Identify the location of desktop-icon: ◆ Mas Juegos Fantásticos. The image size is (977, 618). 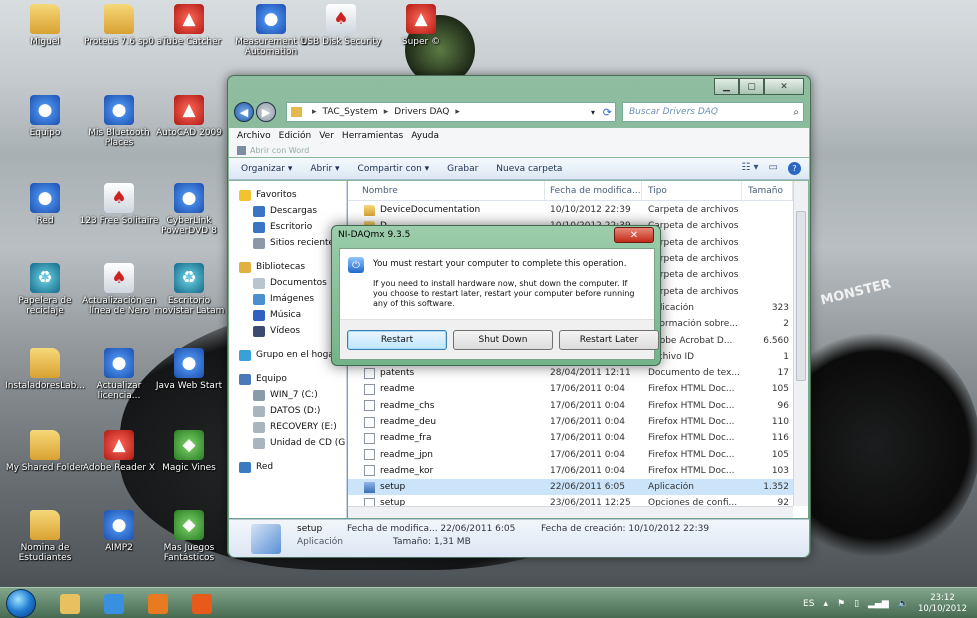
(189, 536).